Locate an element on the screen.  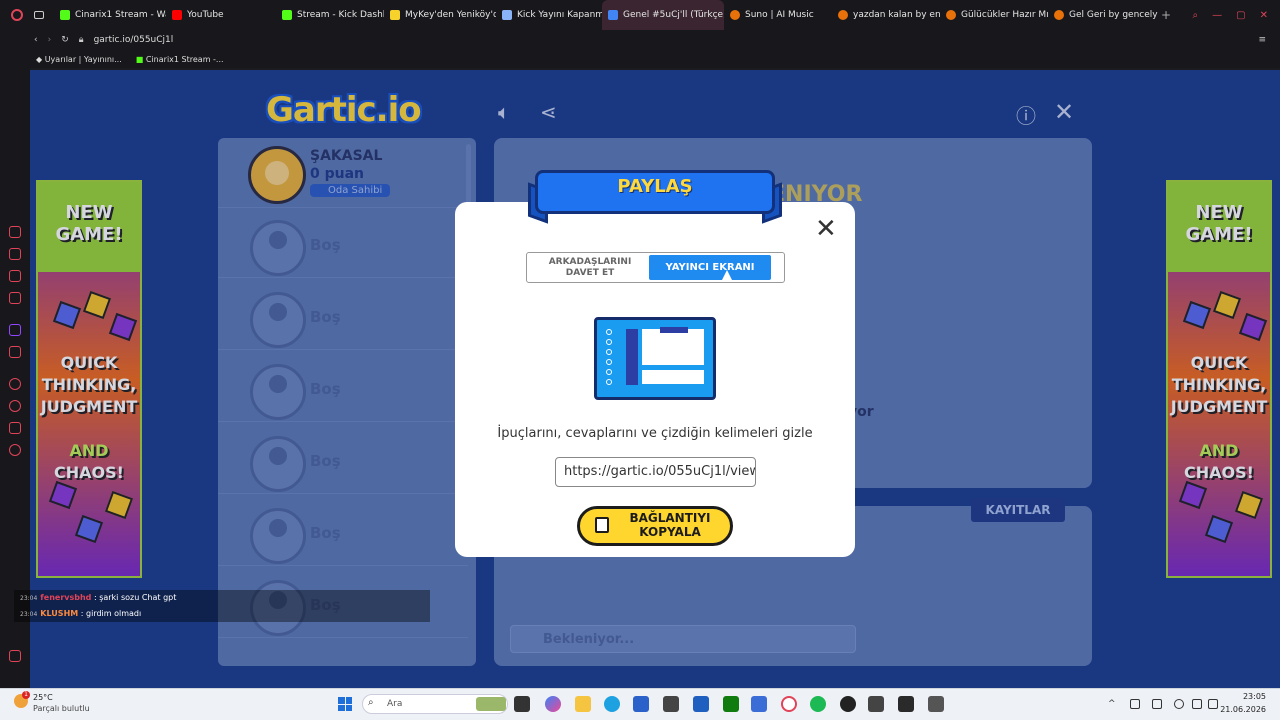
chat-message: 23:04 KLUSHM : girdim olmadı is located at coordinates (81, 613).